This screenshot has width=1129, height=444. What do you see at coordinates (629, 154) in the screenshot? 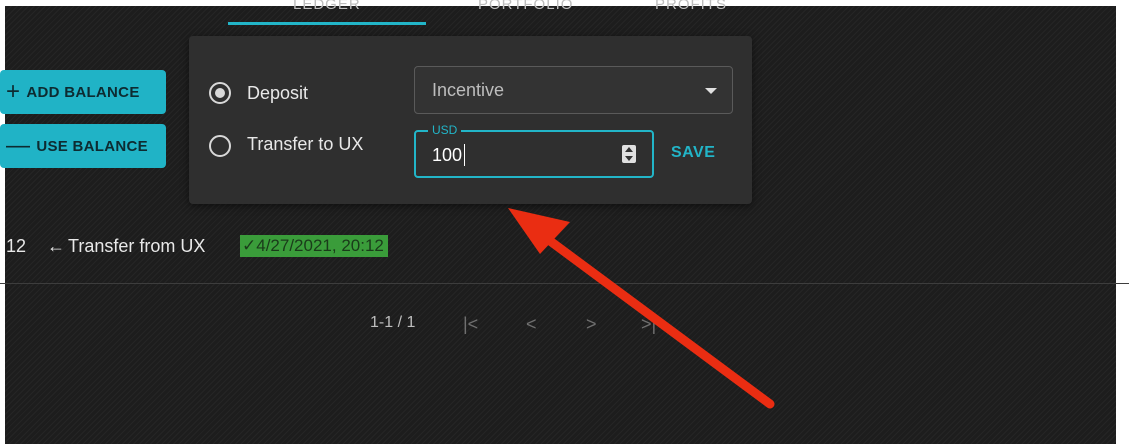
I see `number-spinner-icon` at bounding box center [629, 154].